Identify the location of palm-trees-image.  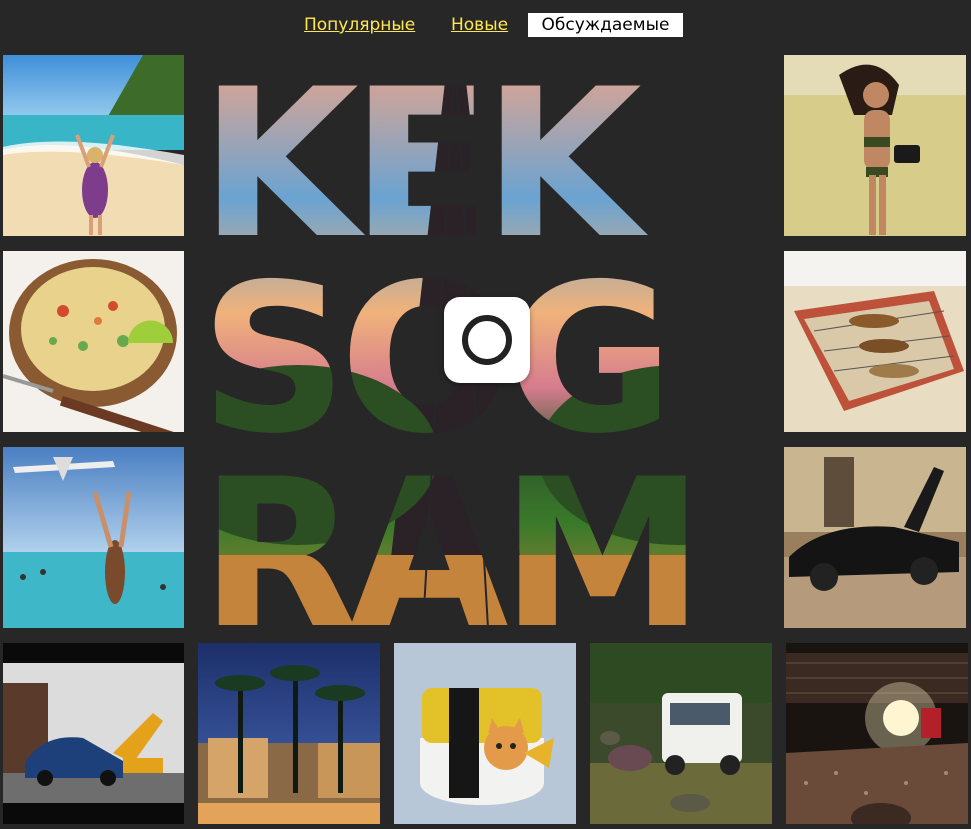
(289, 733).